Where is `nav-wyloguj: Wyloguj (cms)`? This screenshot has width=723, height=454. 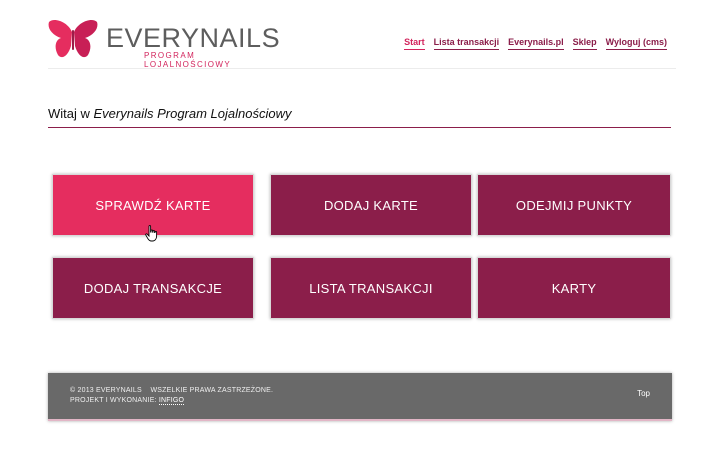 nav-wyloguj: Wyloguj (cms) is located at coordinates (636, 43).